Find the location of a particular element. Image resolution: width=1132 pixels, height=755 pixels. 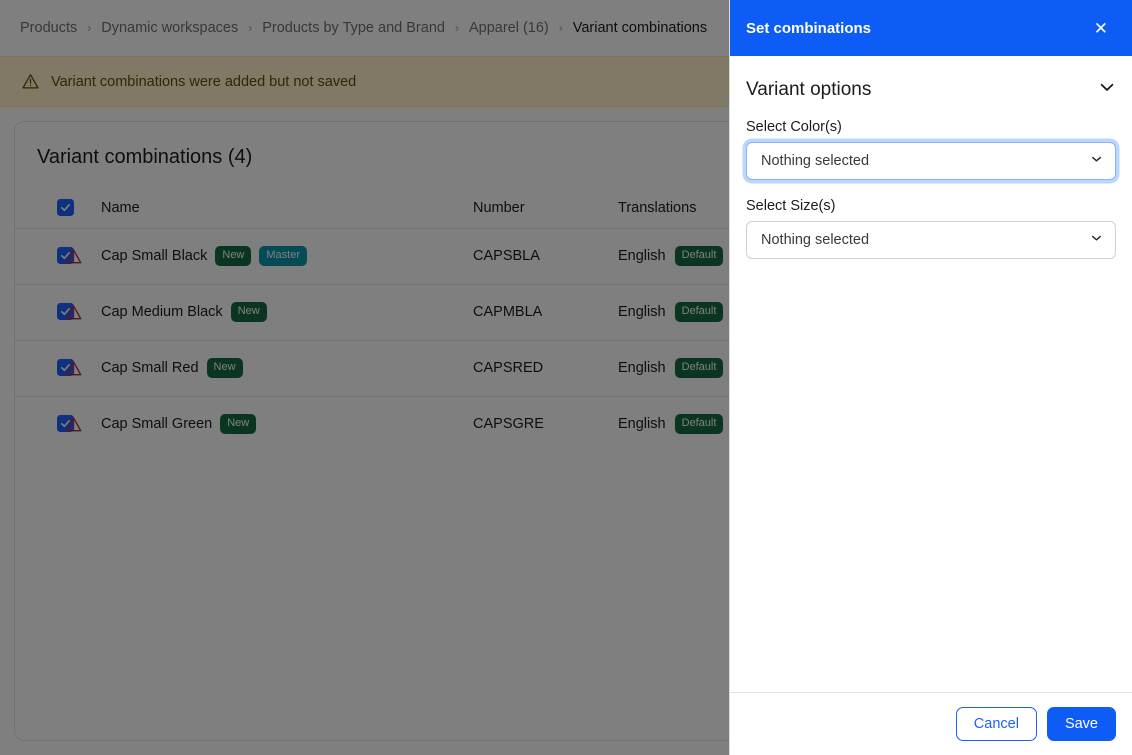

select-sizes-label: Select Size(s) is located at coordinates (791, 206).